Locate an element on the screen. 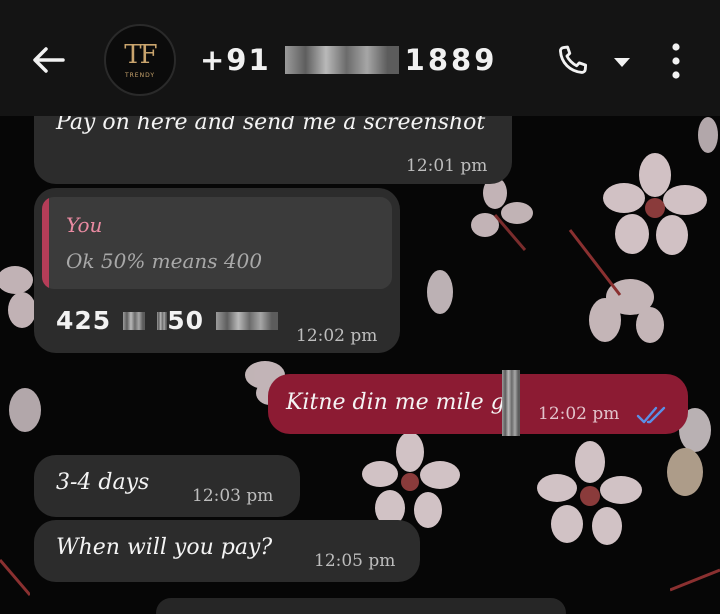 Image resolution: width=720 pixels, height=614 pixels. message-text: 425 50 is located at coordinates (167, 320).